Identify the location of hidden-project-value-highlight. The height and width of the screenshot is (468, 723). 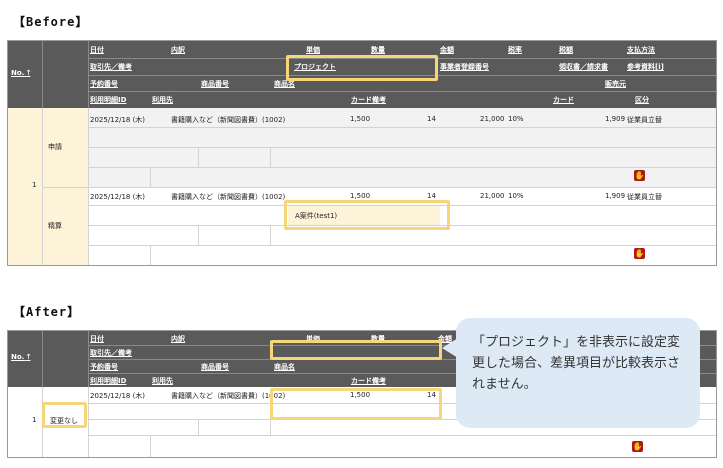
(356, 404).